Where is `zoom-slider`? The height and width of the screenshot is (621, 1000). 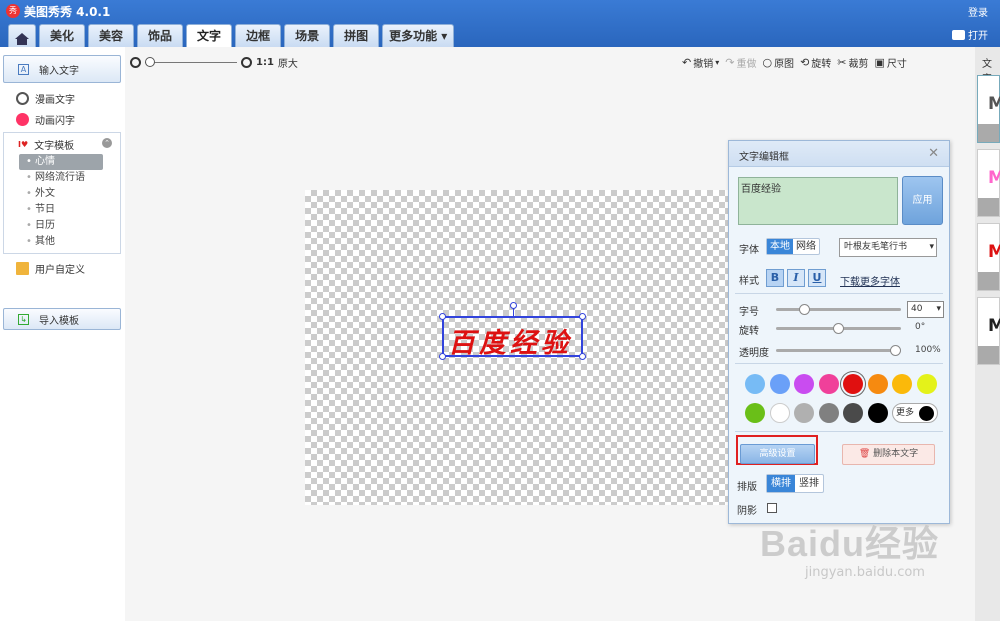 zoom-slider is located at coordinates (191, 62).